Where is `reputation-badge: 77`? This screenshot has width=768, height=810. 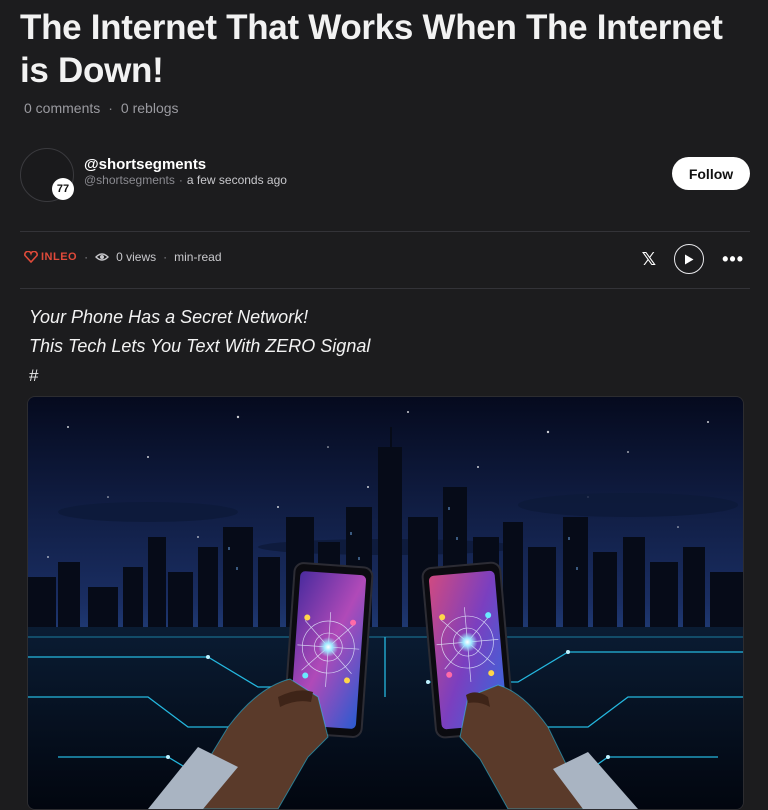 reputation-badge: 77 is located at coordinates (63, 189).